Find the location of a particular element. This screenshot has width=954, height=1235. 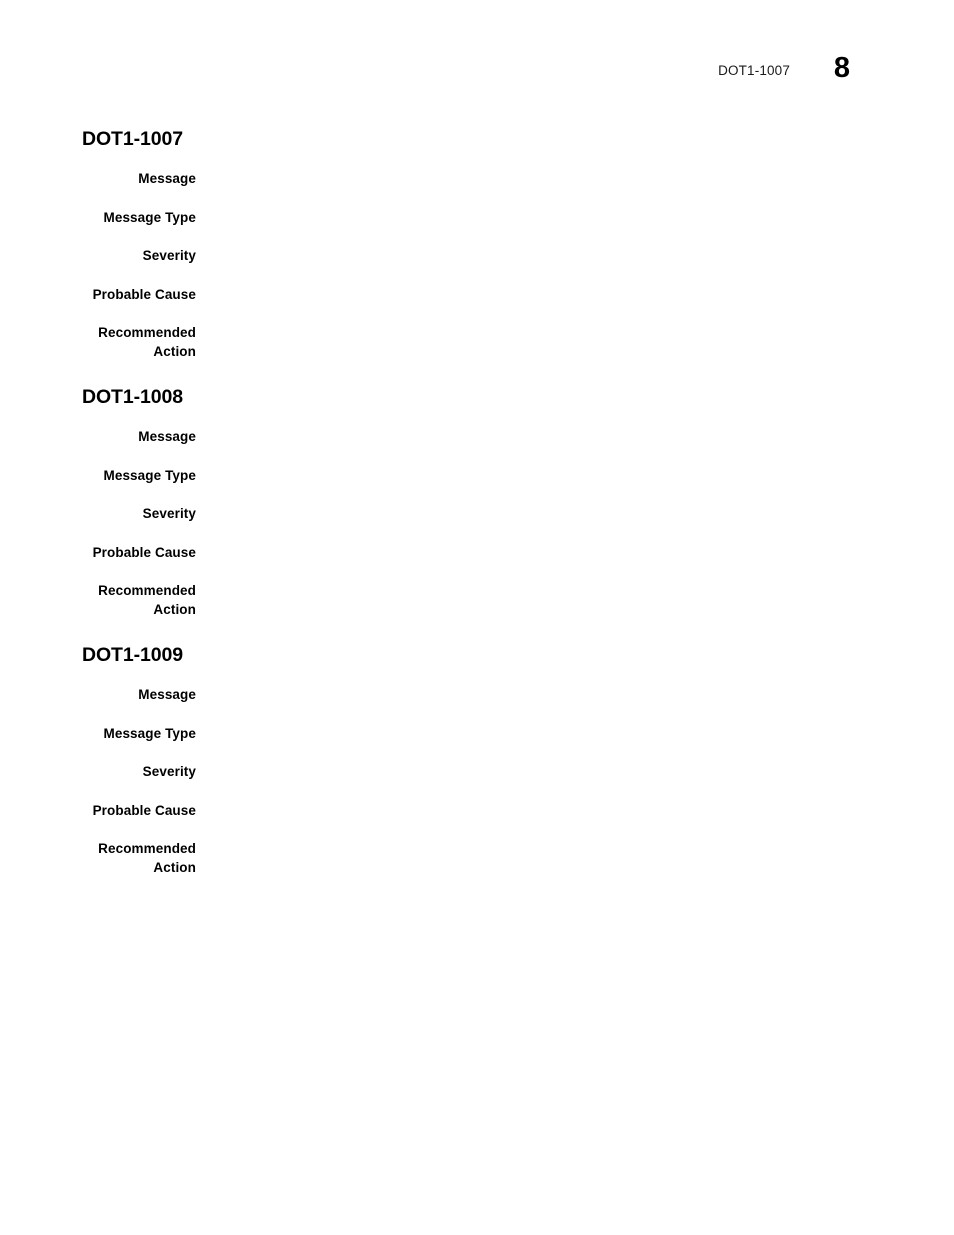

section-heading: DOT1-1009 is located at coordinates (132, 655).